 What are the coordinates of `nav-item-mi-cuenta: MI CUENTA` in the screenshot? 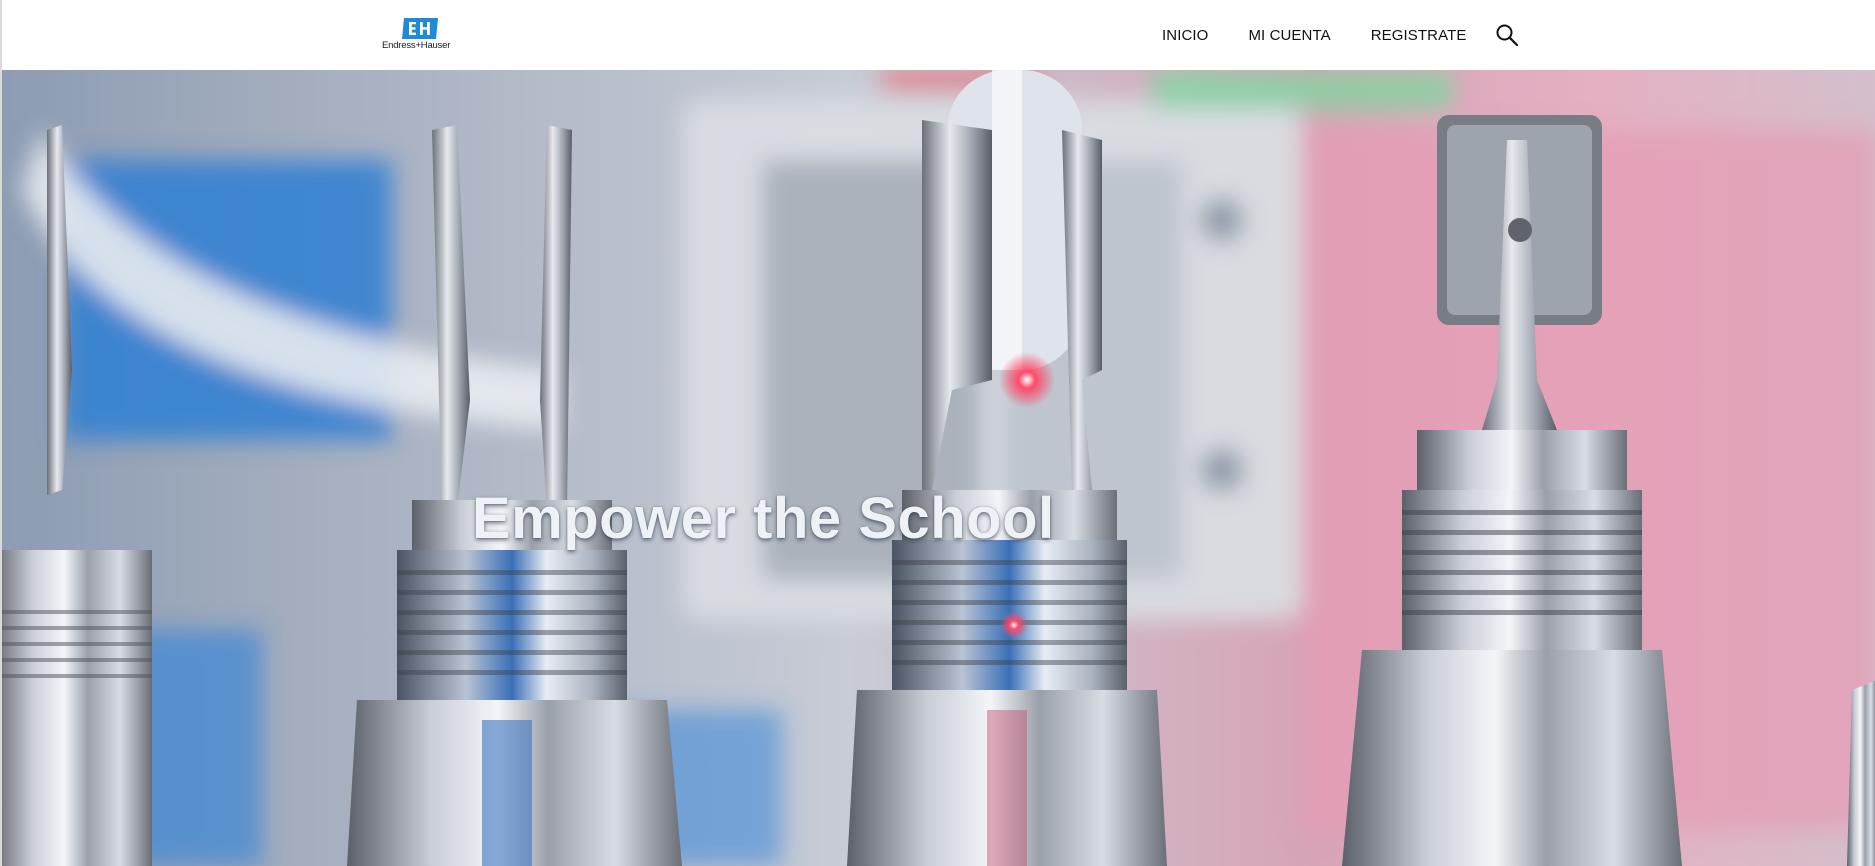 It's located at (1289, 35).